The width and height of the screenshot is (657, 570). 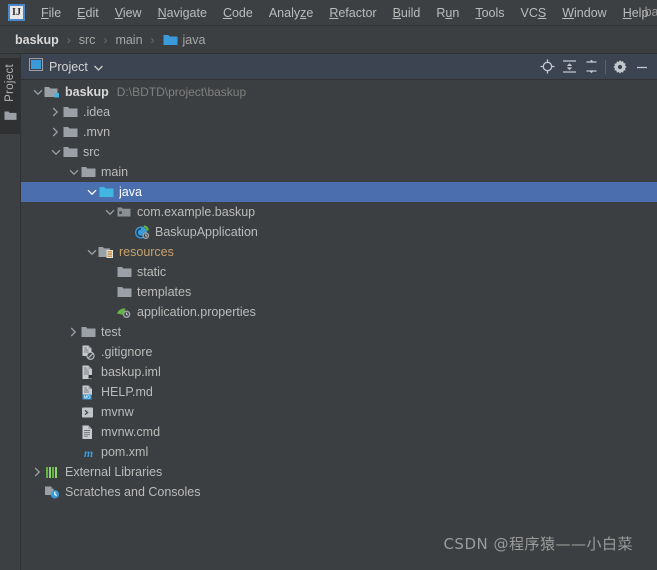 What do you see at coordinates (339, 67) in the screenshot?
I see `project-panel-header: Project` at bounding box center [339, 67].